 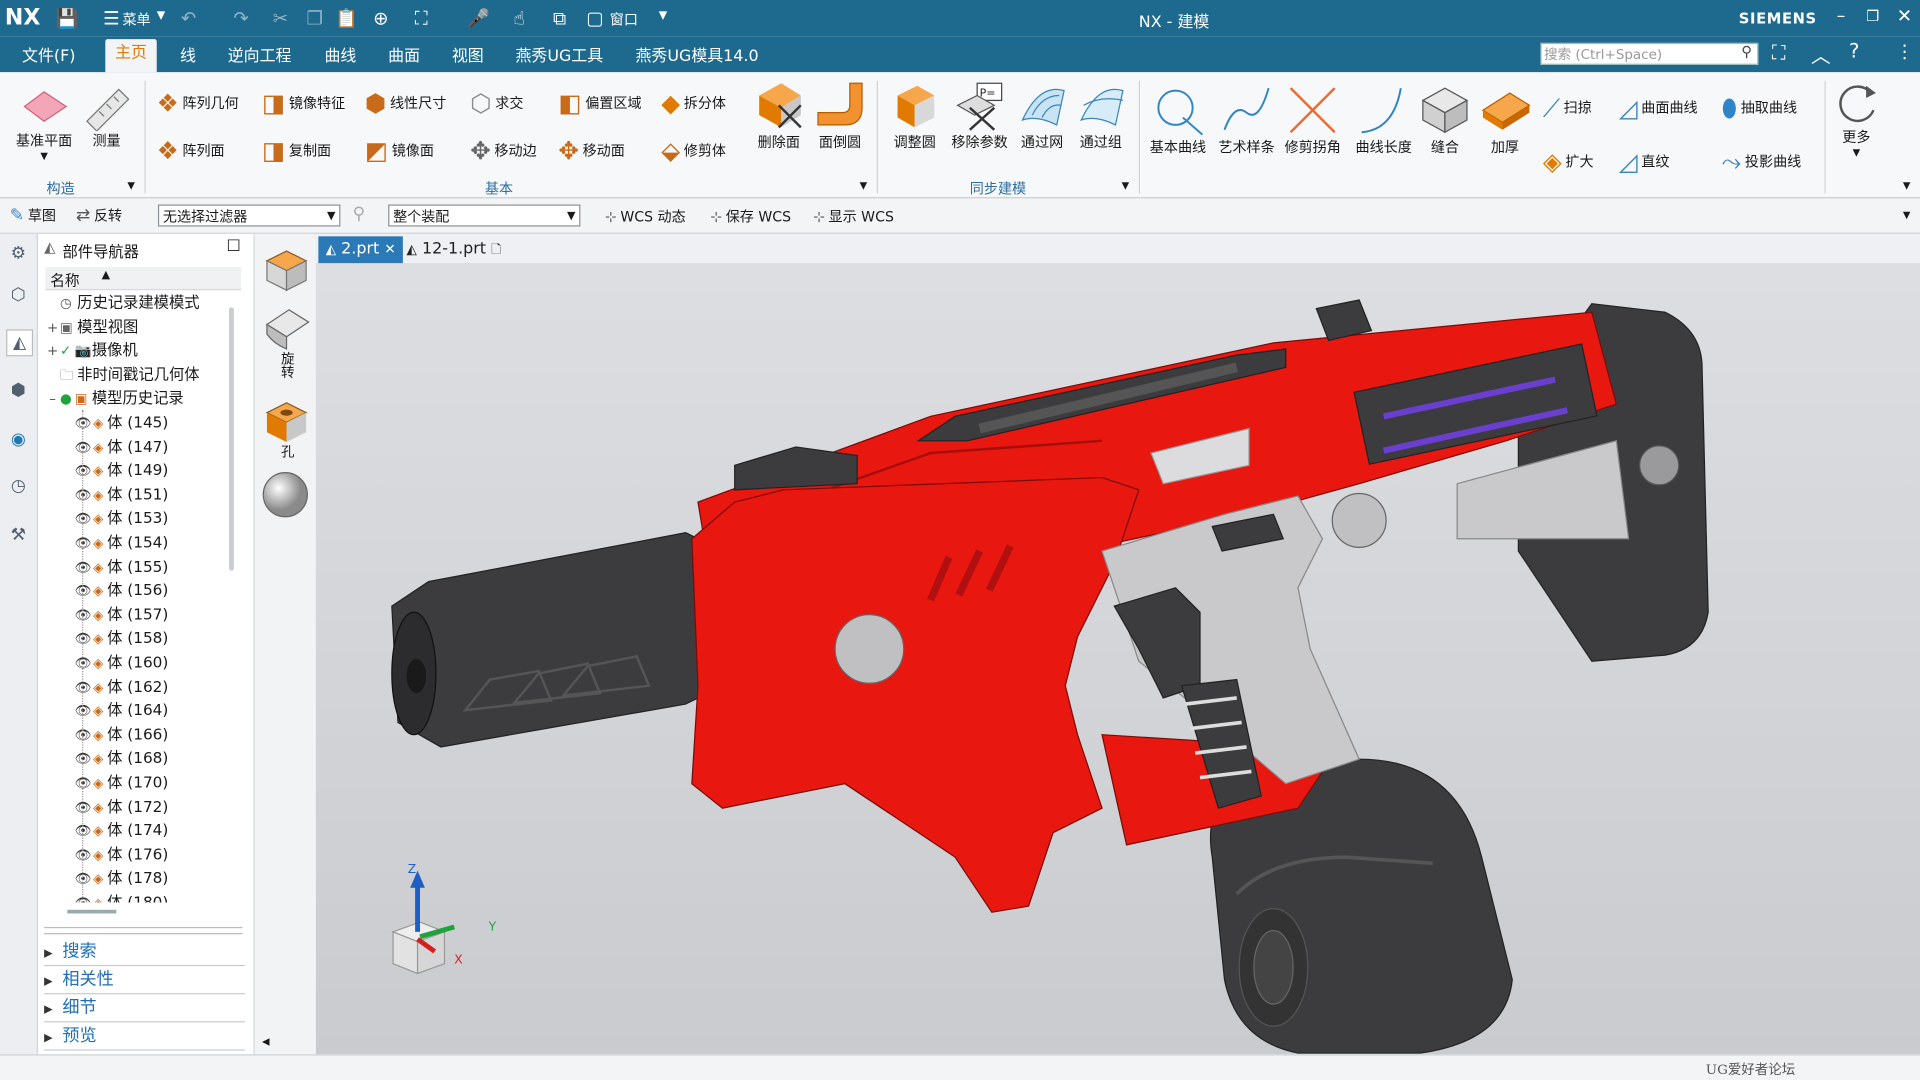 I want to click on microphone-icon: 🎤, so click(x=478, y=18).